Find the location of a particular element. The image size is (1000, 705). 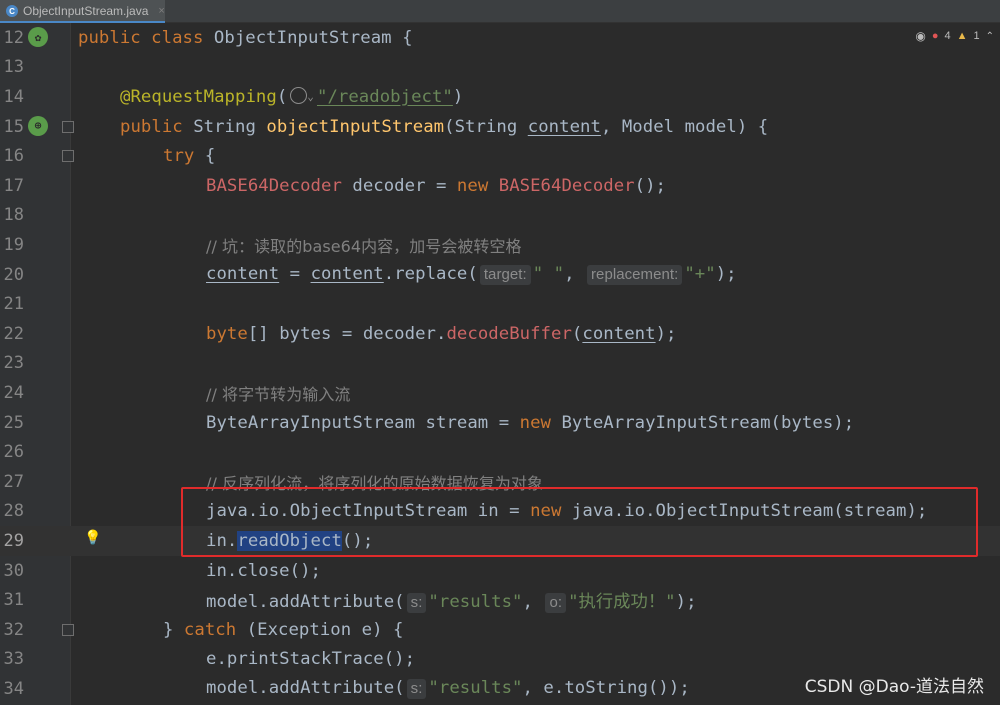

line-number: 26 is located at coordinates (13, 452).